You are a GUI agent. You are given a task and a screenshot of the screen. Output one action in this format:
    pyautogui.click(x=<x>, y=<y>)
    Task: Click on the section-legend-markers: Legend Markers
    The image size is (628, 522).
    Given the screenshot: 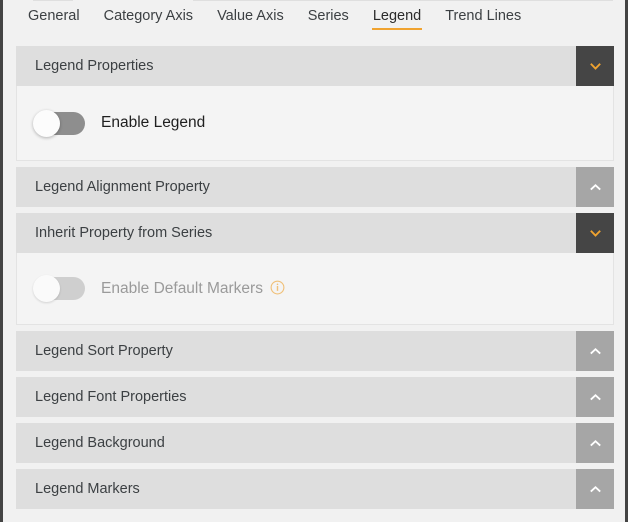 What is the action you would take?
    pyautogui.click(x=315, y=489)
    